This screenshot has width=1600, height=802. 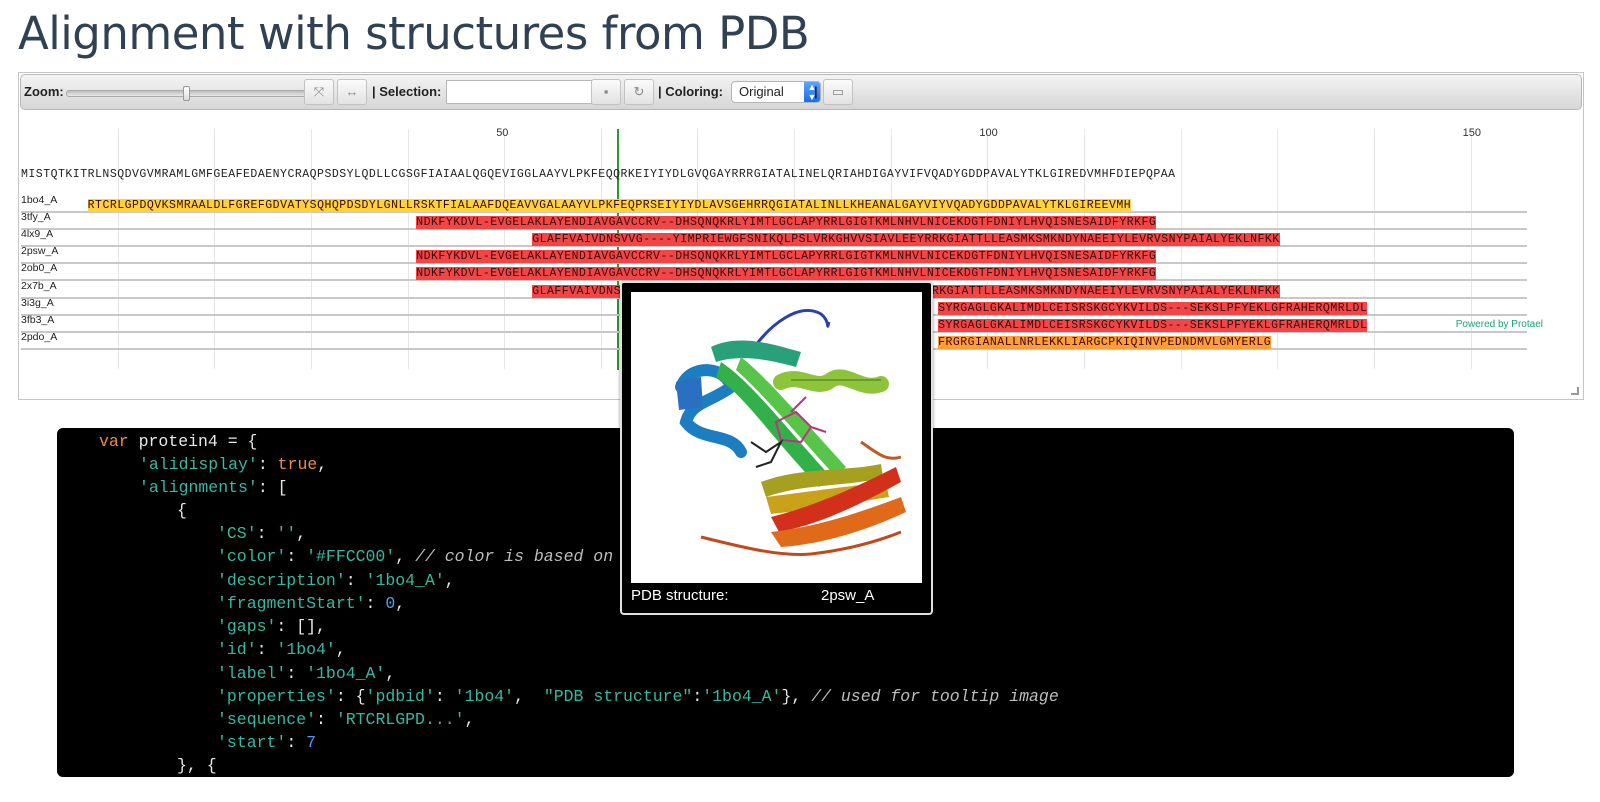 I want to click on code-line: 'id': '1bo4',, so click(x=281, y=649).